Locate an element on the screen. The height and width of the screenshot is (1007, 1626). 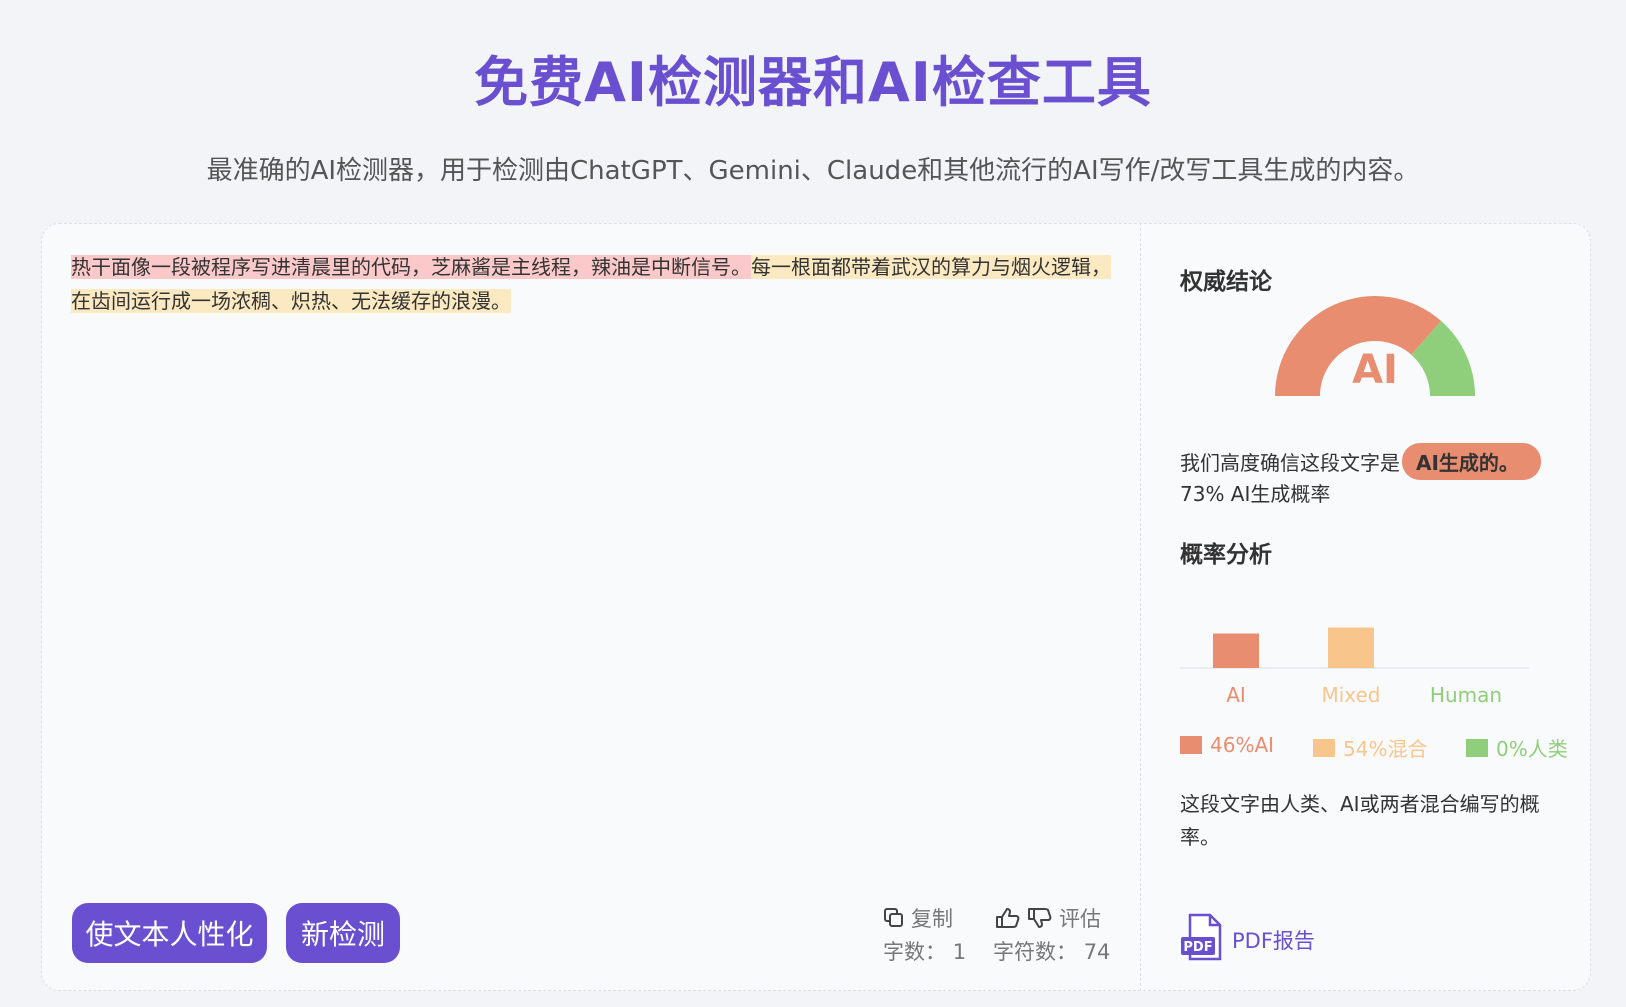
gauge-label: AI is located at coordinates (1375, 370).